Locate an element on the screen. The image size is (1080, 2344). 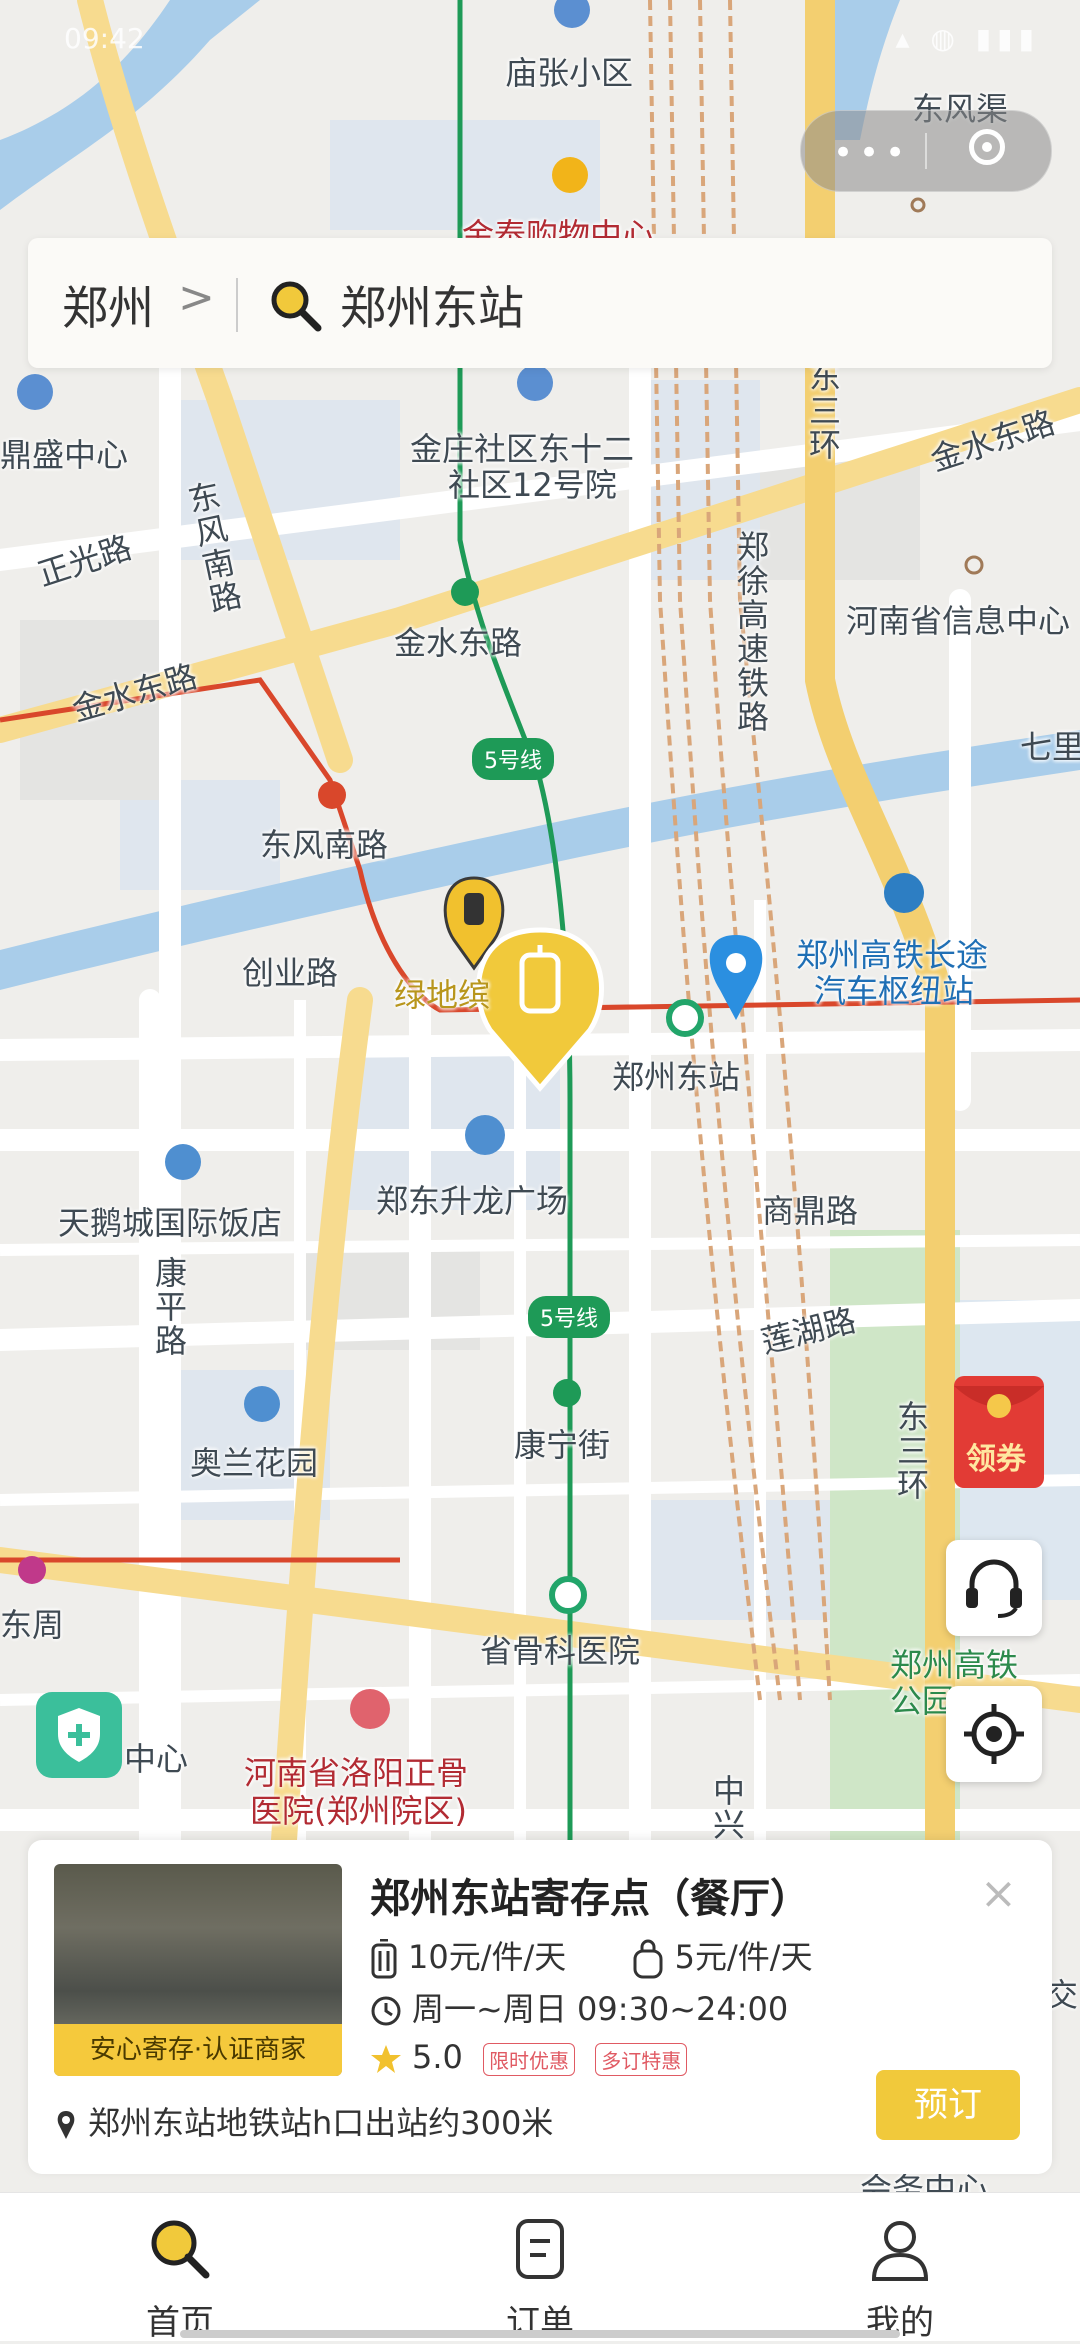
map-label: 社区12号院 is located at coordinates (532, 485).